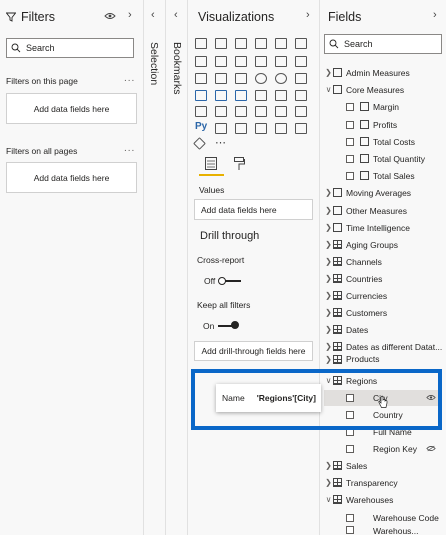 The image size is (446, 535). What do you see at coordinates (199, 143) in the screenshot?
I see `power-apps-icon` at bounding box center [199, 143].